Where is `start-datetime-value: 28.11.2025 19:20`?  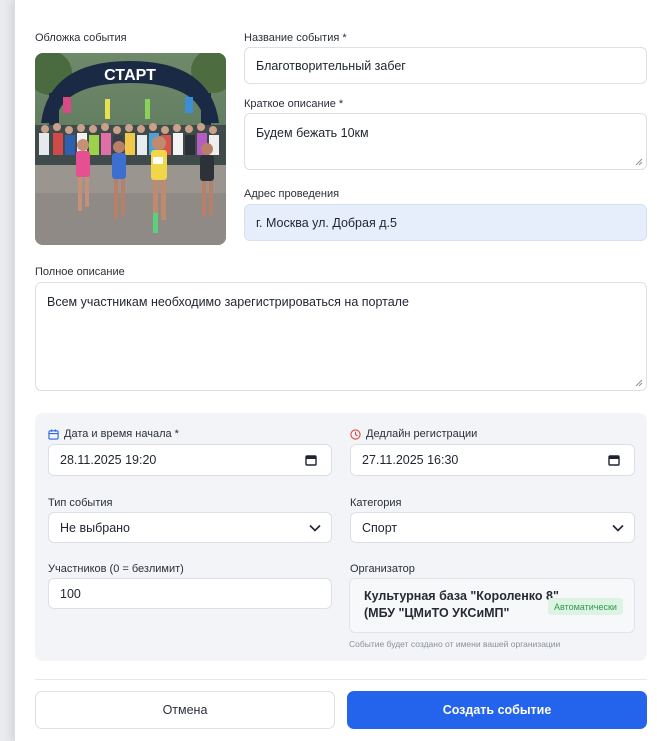 start-datetime-value: 28.11.2025 19:20 is located at coordinates (108, 460).